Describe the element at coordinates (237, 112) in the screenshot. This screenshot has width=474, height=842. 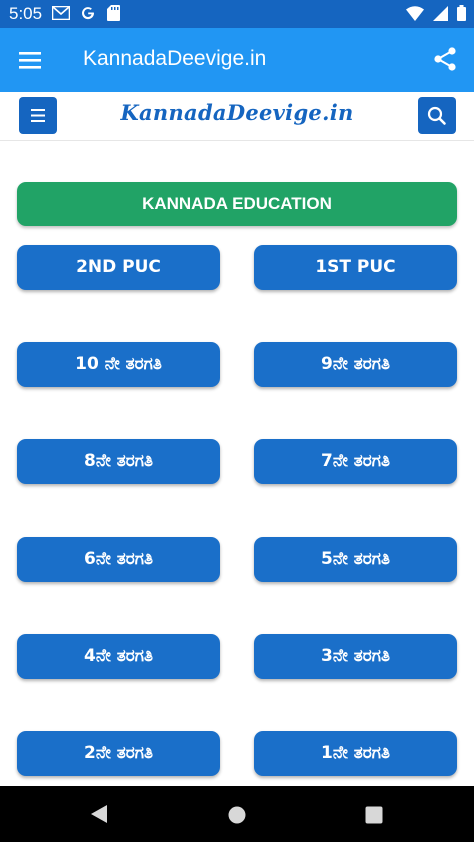
I see `site-logo: KannadaDeevige.in` at that location.